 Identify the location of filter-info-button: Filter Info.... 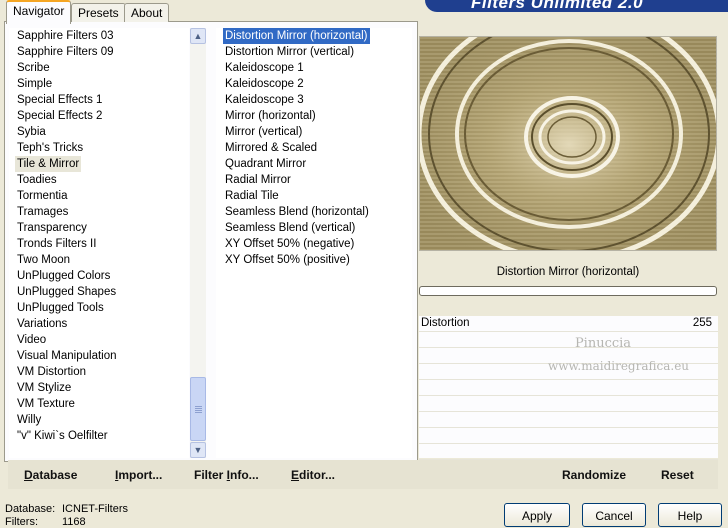
(226, 475).